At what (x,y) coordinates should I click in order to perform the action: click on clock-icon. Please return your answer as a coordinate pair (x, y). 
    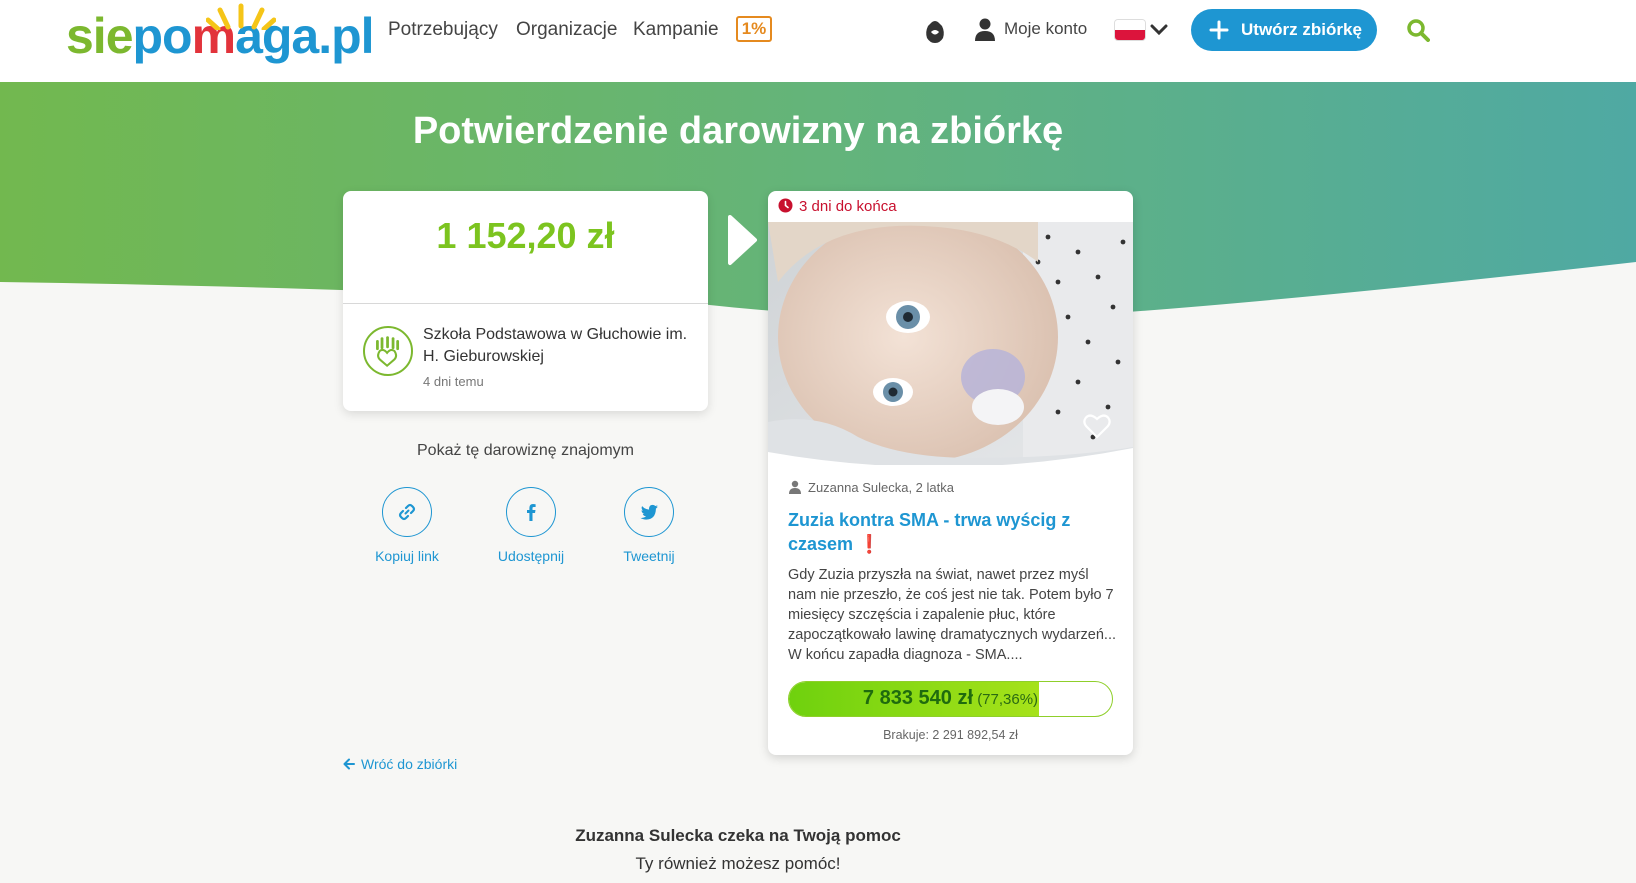
    Looking at the image, I should click on (785, 205).